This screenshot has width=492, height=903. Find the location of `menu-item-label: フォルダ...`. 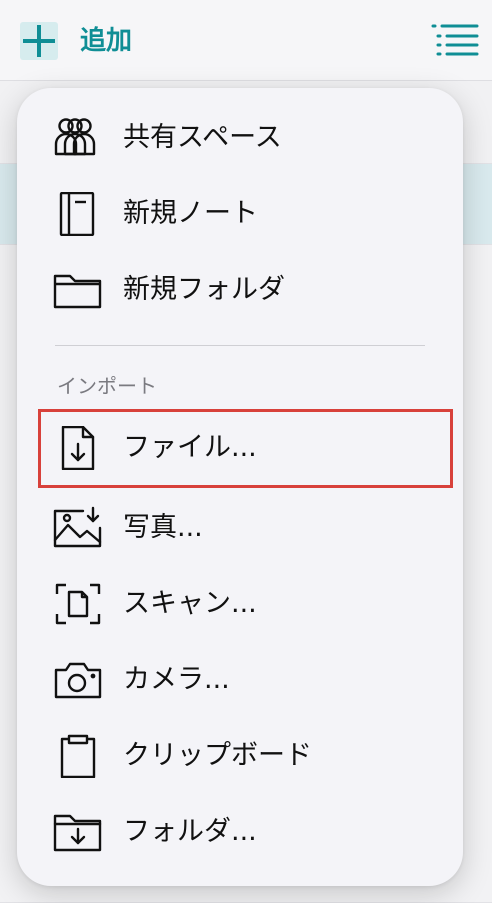

menu-item-label: フォルダ... is located at coordinates (190, 831).